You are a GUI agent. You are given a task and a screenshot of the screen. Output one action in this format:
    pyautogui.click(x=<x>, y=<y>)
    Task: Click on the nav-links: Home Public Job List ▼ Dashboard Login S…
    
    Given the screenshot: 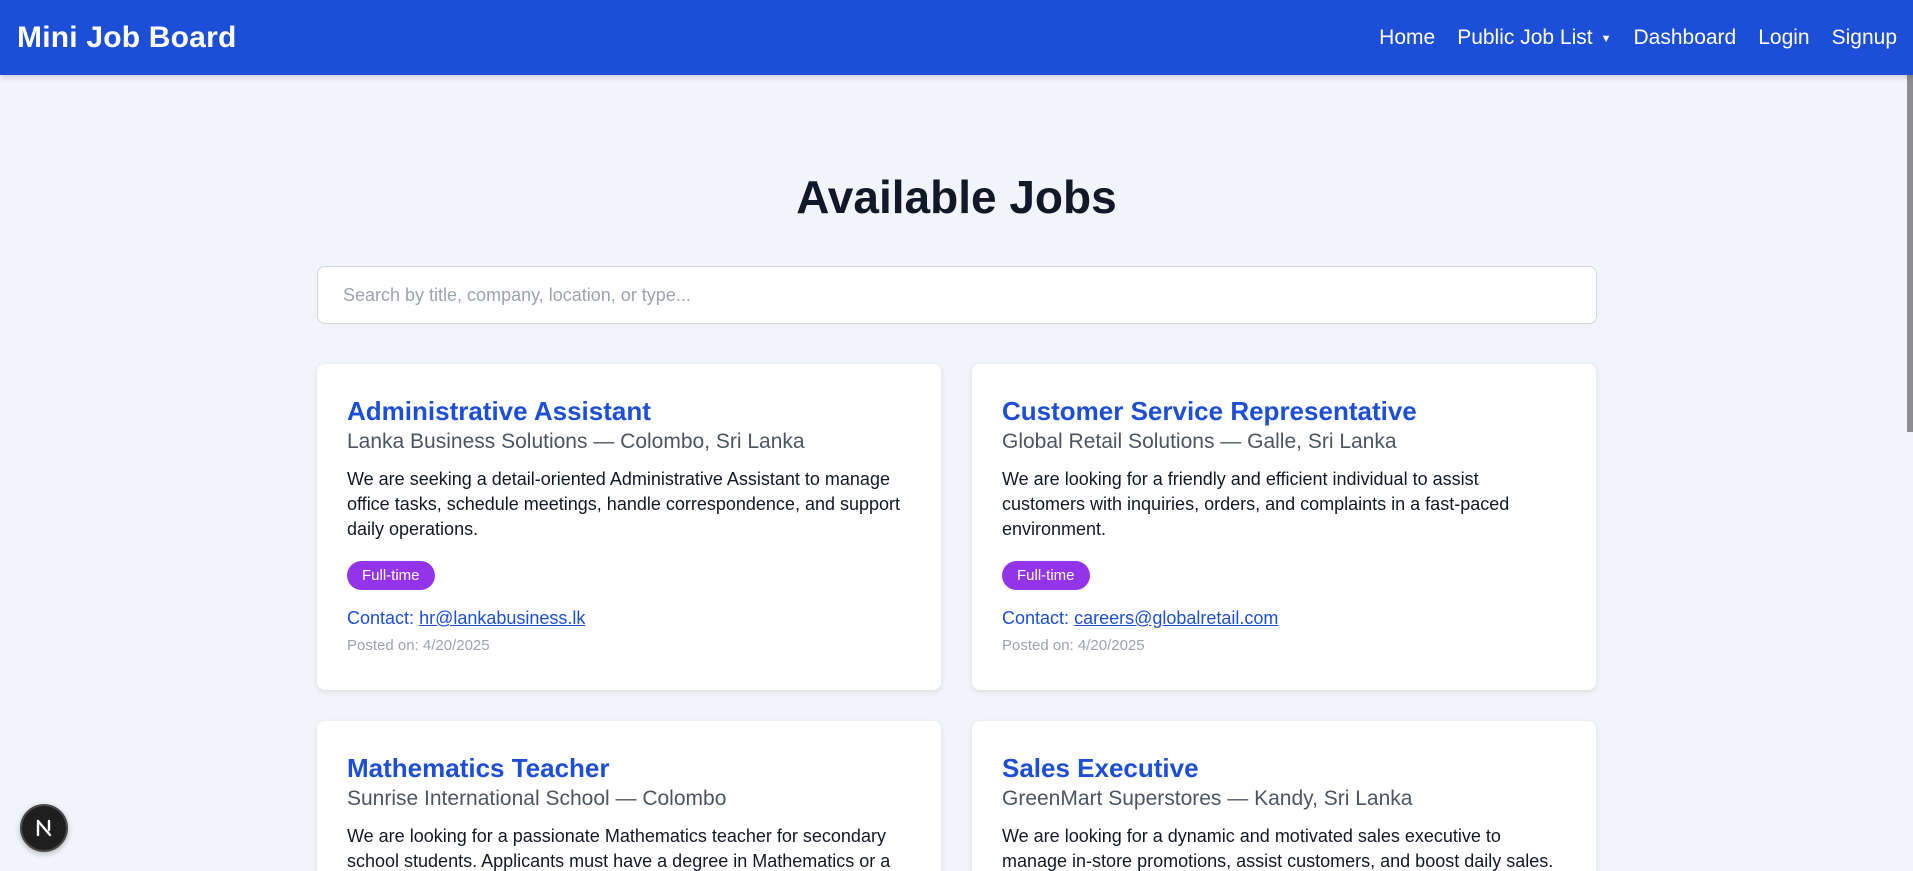 What is the action you would take?
    pyautogui.click(x=1638, y=38)
    